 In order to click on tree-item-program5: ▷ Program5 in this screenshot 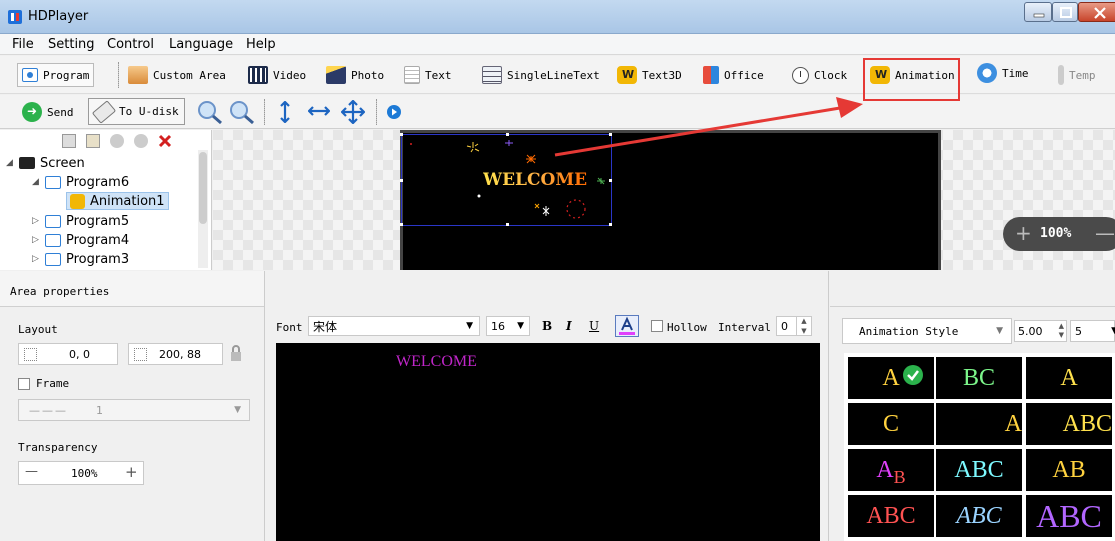, I will do `click(80, 221)`.